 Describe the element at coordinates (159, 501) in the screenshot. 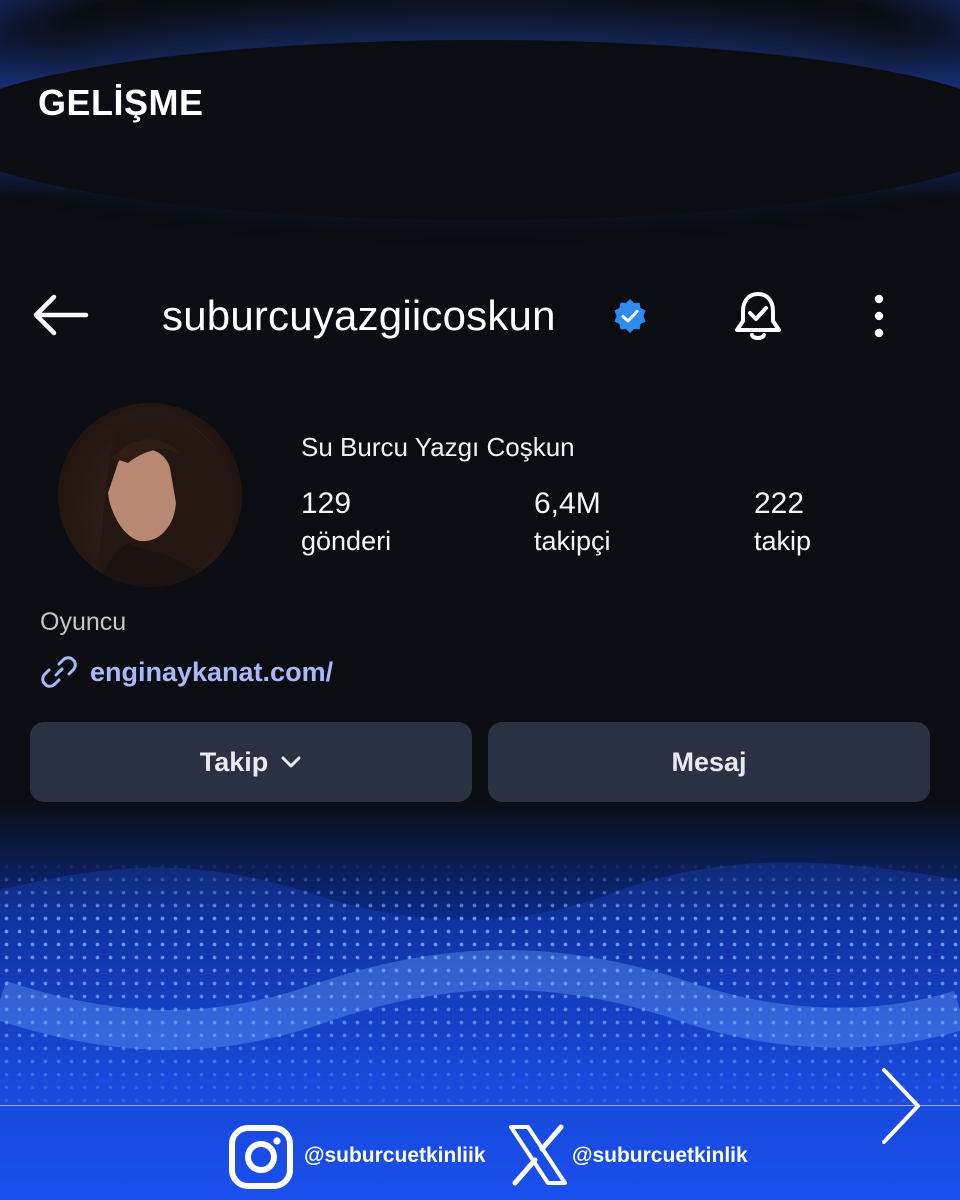

I see `avatar-photo` at that location.